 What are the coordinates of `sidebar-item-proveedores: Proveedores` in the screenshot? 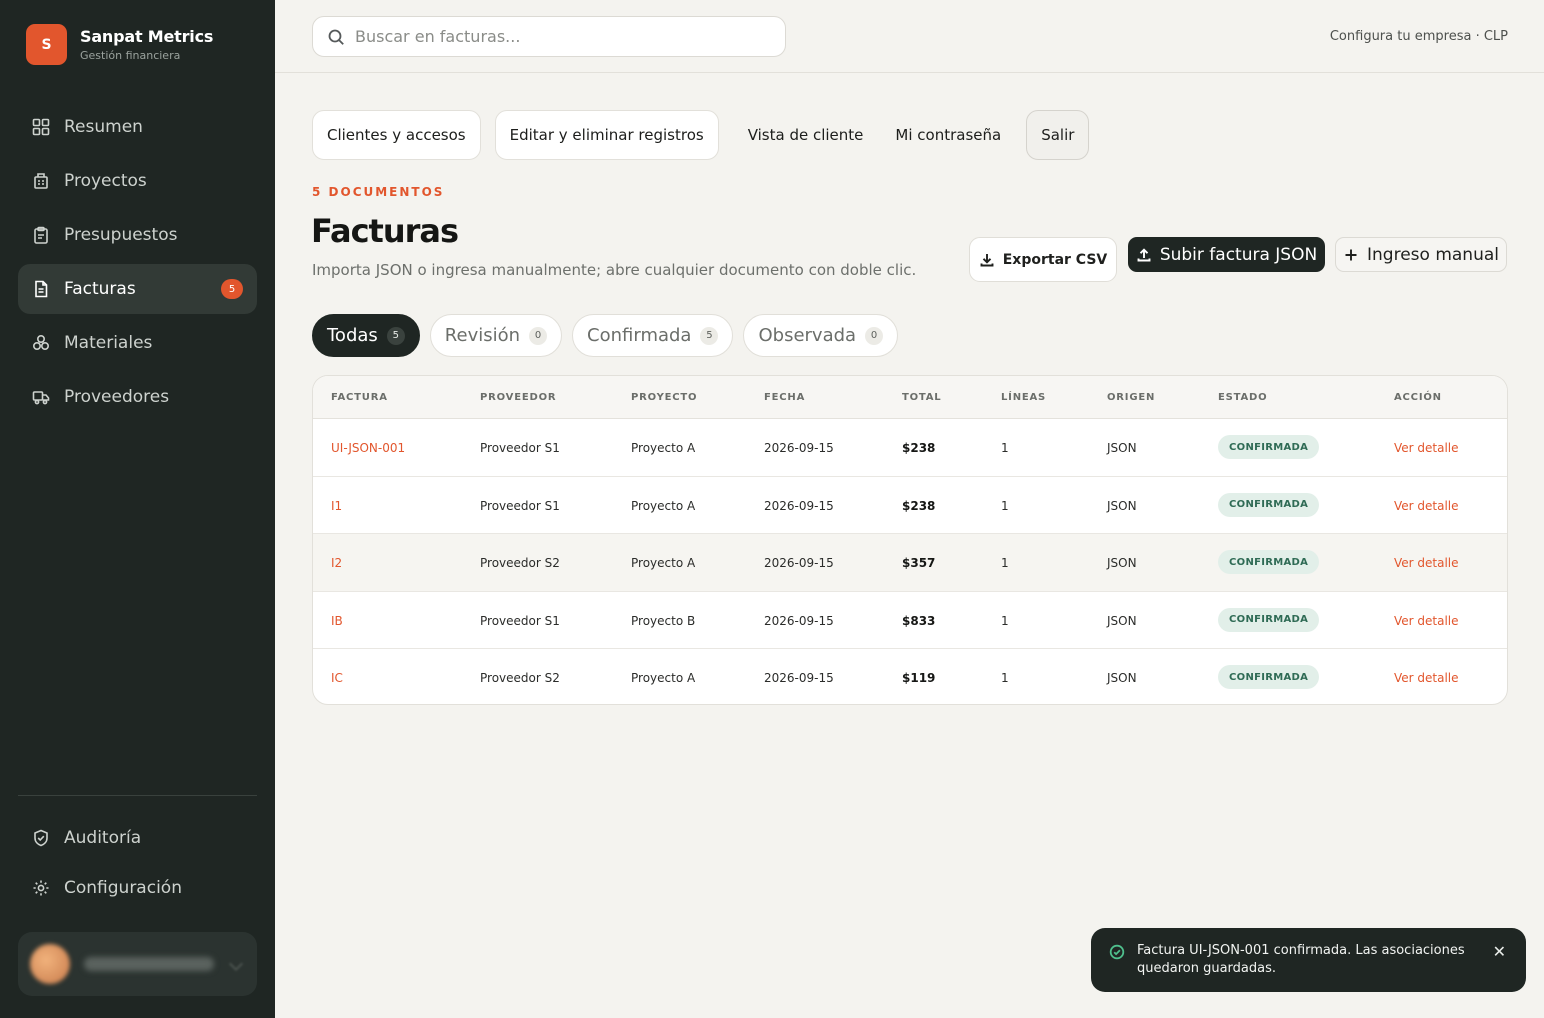 It's located at (137, 397).